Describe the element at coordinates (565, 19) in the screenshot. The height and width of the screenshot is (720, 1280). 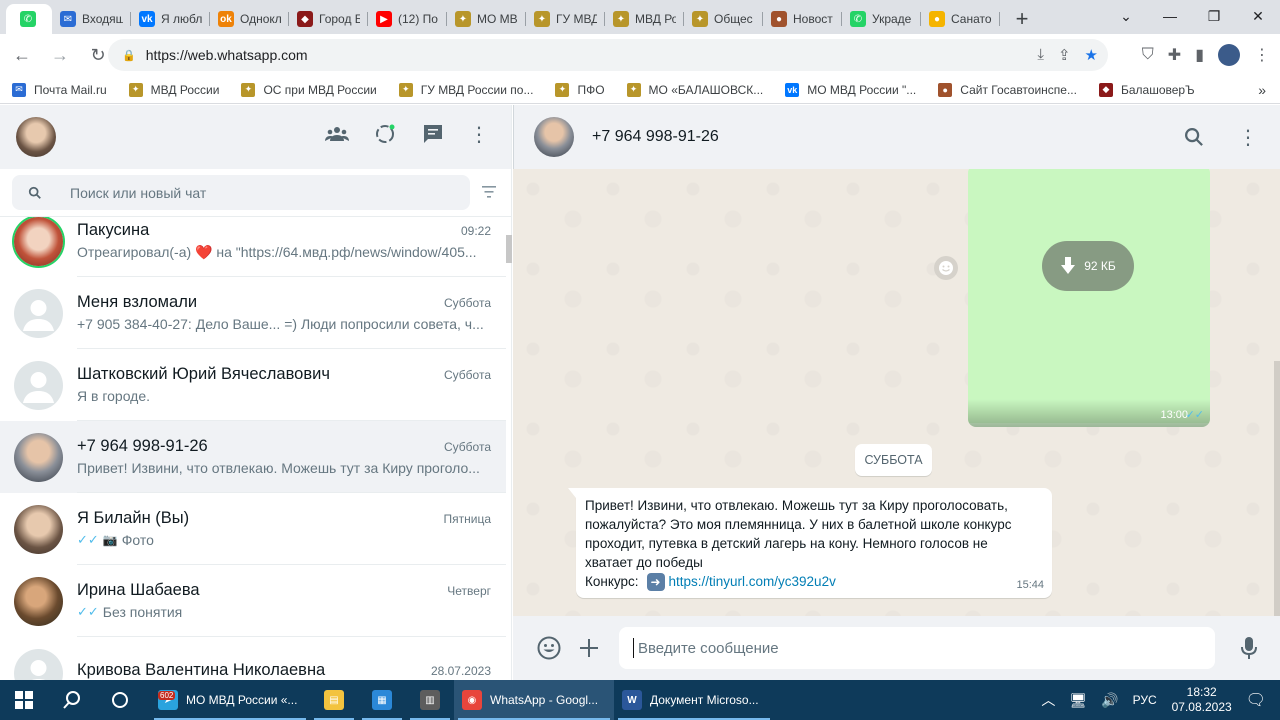
I see `browser-tab: ✦ ГУ МВД` at that location.